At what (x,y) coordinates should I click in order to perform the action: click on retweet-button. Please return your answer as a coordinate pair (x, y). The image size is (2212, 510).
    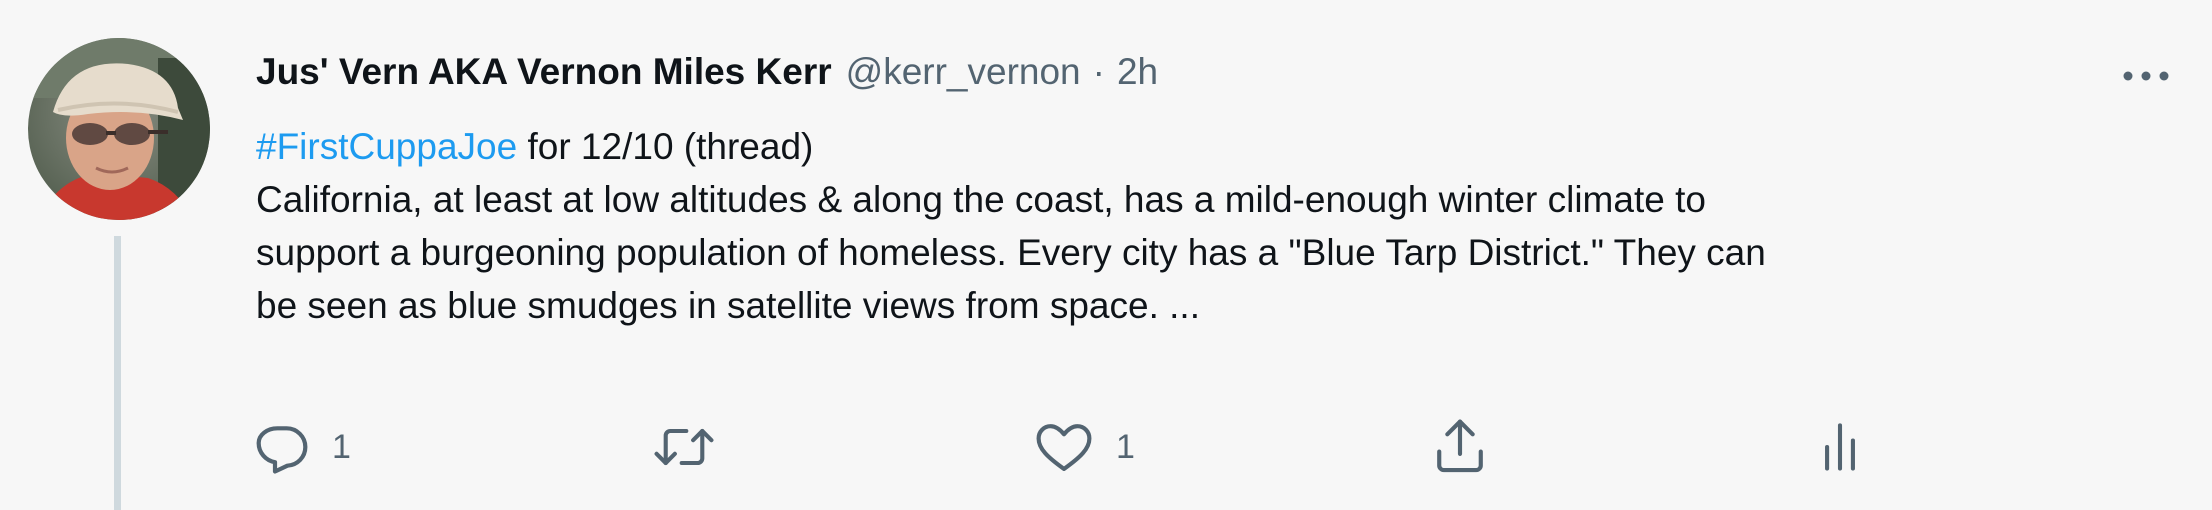
    Looking at the image, I should click on (695, 447).